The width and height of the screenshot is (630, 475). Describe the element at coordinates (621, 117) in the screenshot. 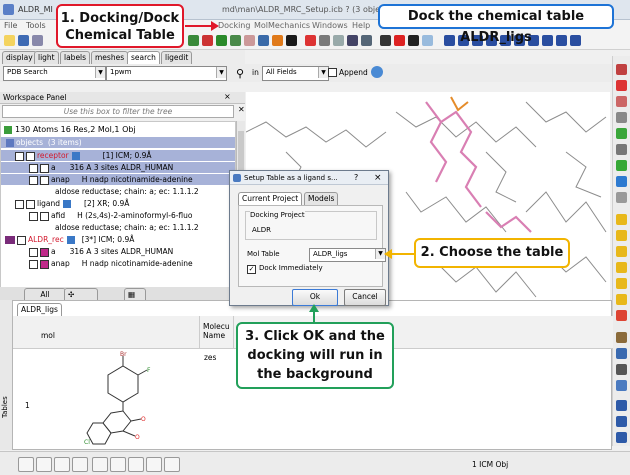

I see `zoom-icon` at that location.